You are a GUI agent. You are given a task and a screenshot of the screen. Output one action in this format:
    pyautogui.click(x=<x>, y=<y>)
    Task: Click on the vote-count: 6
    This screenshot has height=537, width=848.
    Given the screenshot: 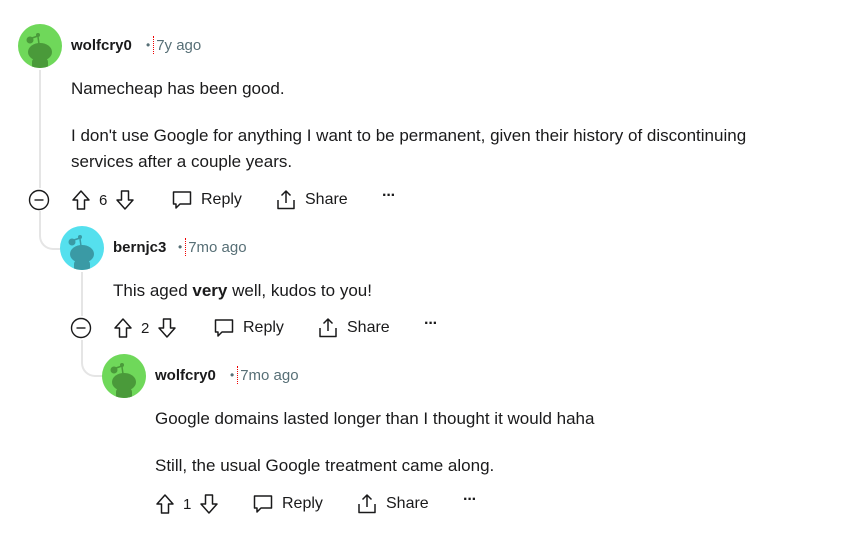 What is the action you would take?
    pyautogui.click(x=103, y=200)
    